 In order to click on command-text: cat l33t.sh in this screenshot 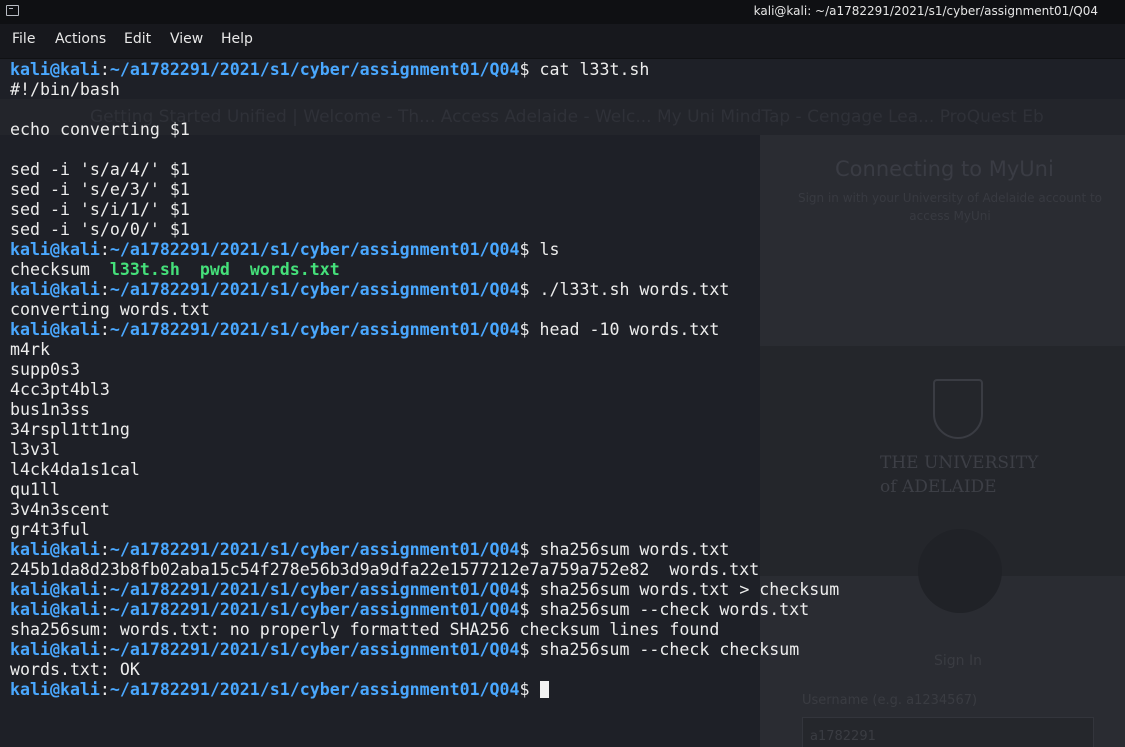, I will do `click(589, 69)`.